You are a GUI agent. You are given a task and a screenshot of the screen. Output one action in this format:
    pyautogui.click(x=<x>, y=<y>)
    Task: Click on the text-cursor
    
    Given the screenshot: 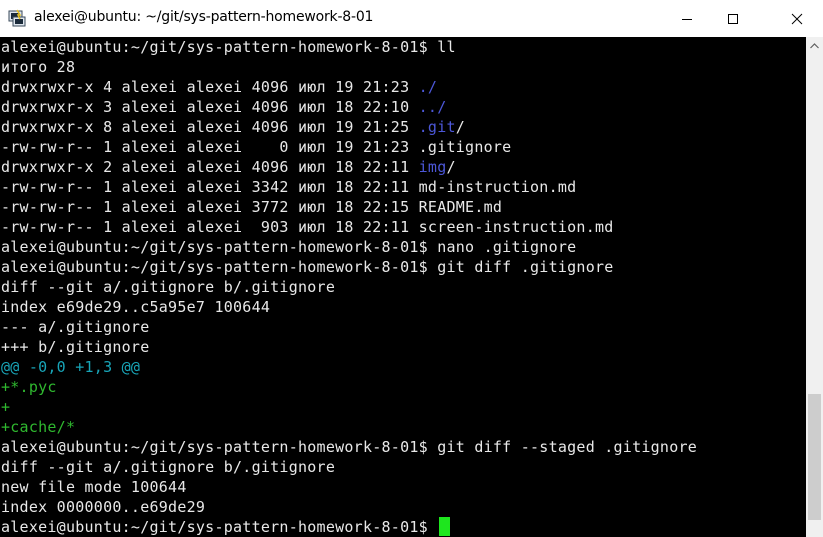 What is the action you would take?
    pyautogui.click(x=445, y=526)
    